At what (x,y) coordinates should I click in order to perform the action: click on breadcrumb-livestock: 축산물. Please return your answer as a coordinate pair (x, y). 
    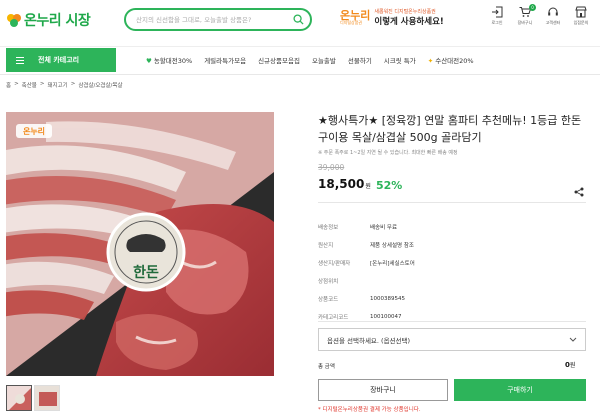
    Looking at the image, I should click on (29, 85).